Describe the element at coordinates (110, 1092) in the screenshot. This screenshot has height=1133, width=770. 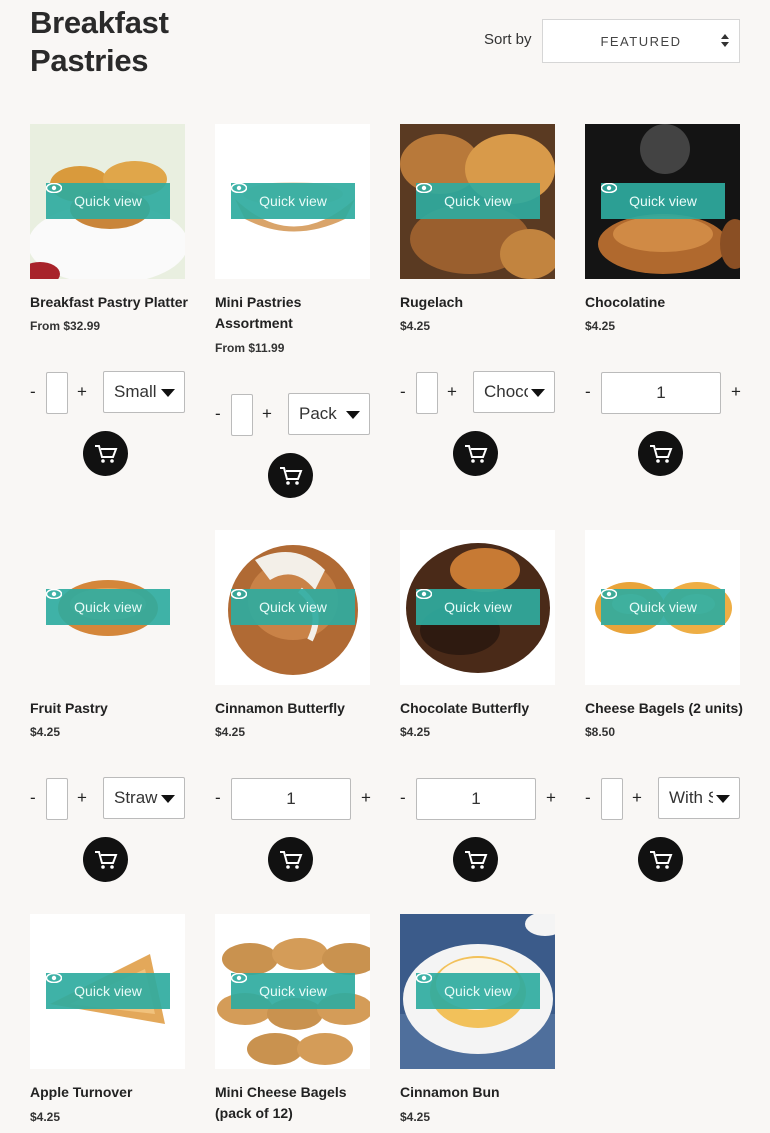
I see `product-name: Apple Turnover` at that location.